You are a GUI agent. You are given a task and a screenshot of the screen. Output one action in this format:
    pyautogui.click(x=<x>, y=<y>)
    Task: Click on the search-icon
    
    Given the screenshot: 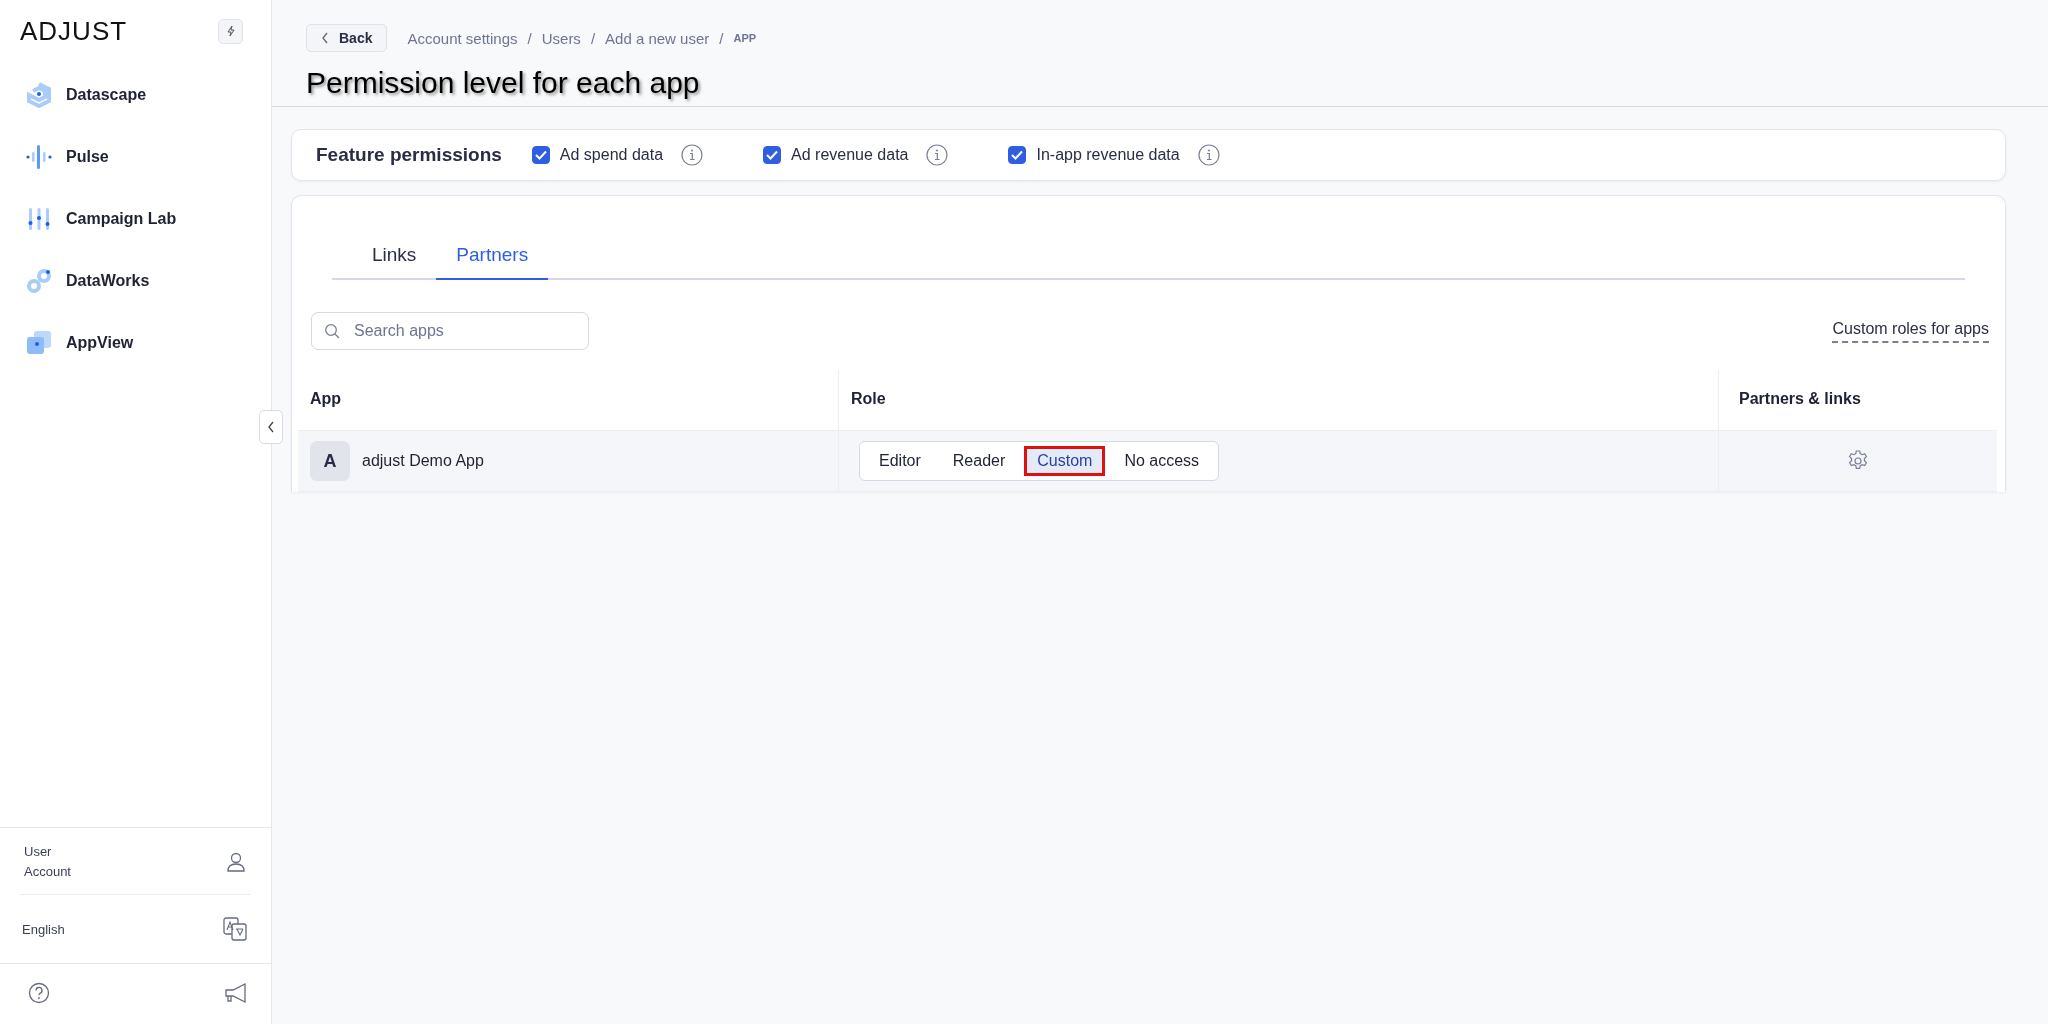 What is the action you would take?
    pyautogui.click(x=332, y=331)
    